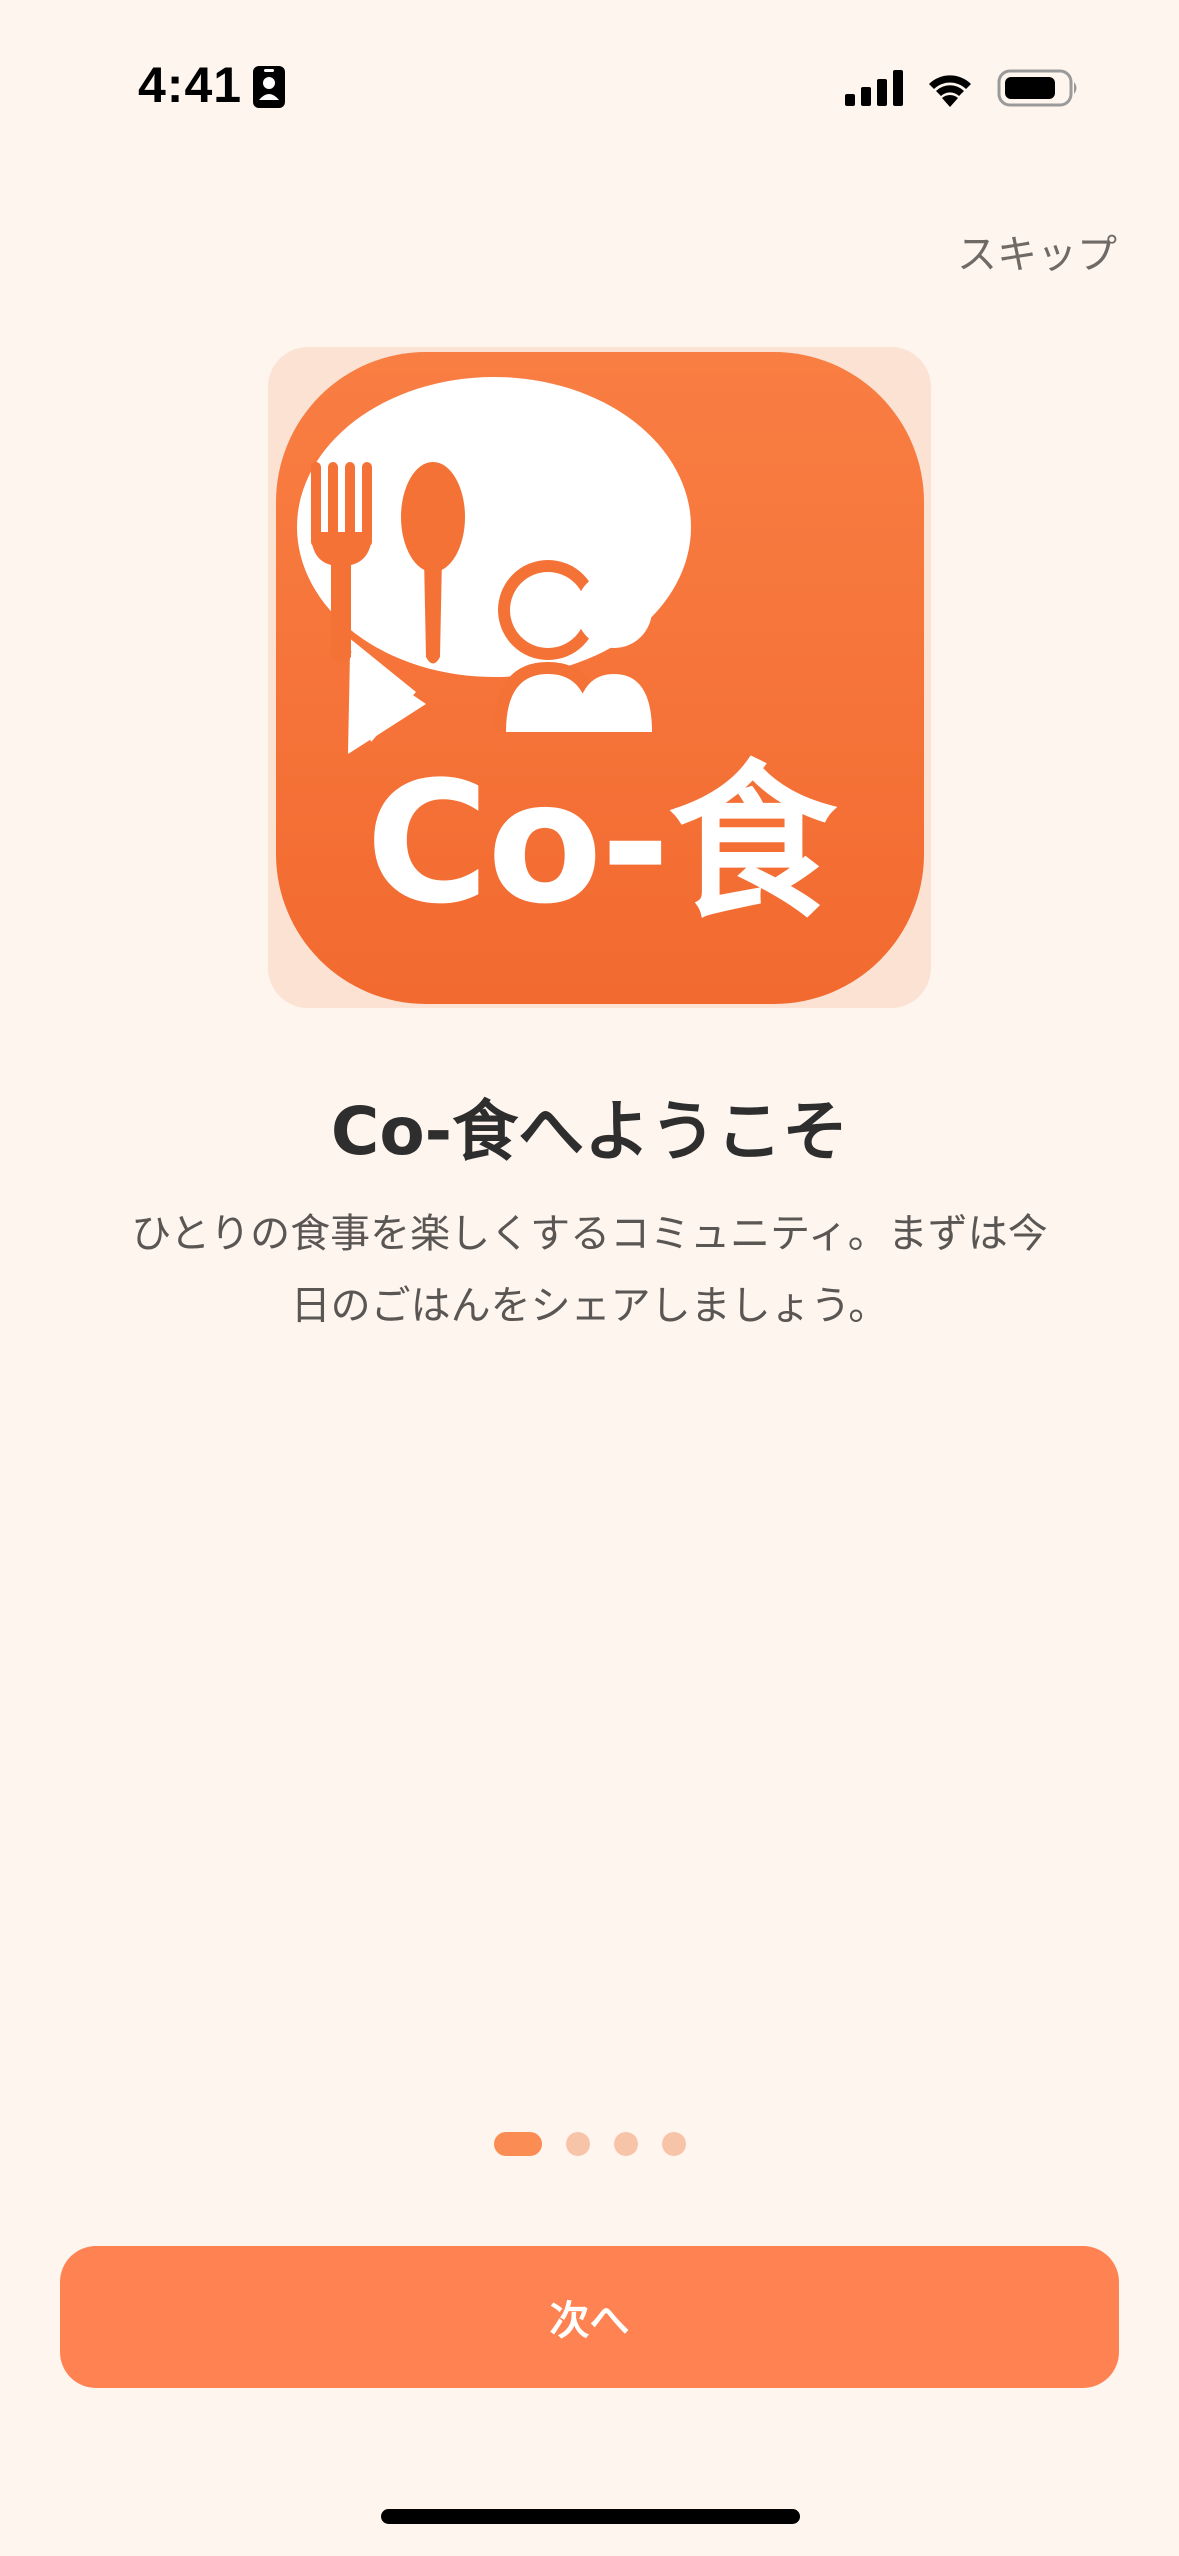 The image size is (1179, 2556). I want to click on wifi-icon, so click(950, 91).